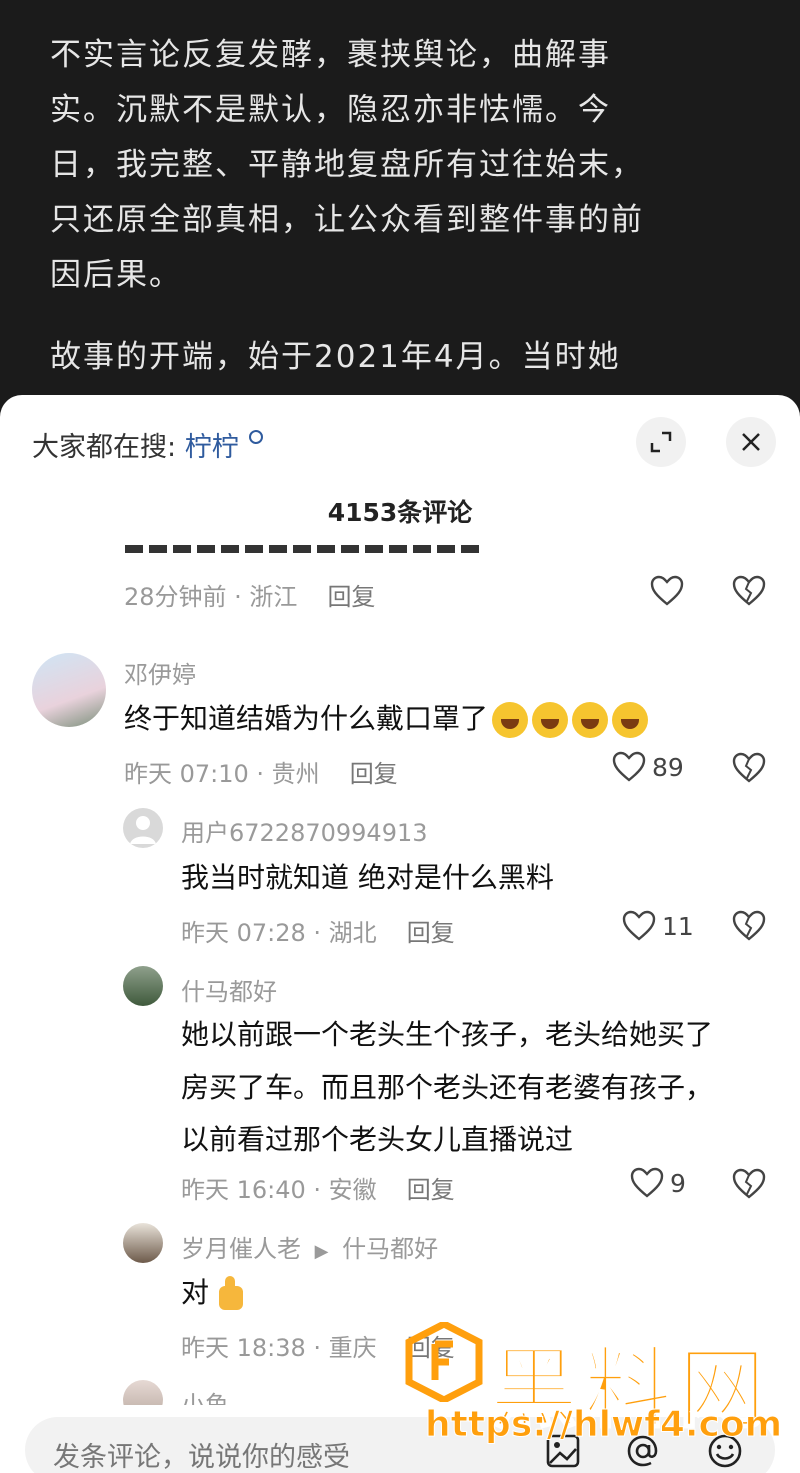  What do you see at coordinates (447, 1034) in the screenshot?
I see `comment-text-line-1: 她以前跟一个老头生个孩子，老头给她买了` at bounding box center [447, 1034].